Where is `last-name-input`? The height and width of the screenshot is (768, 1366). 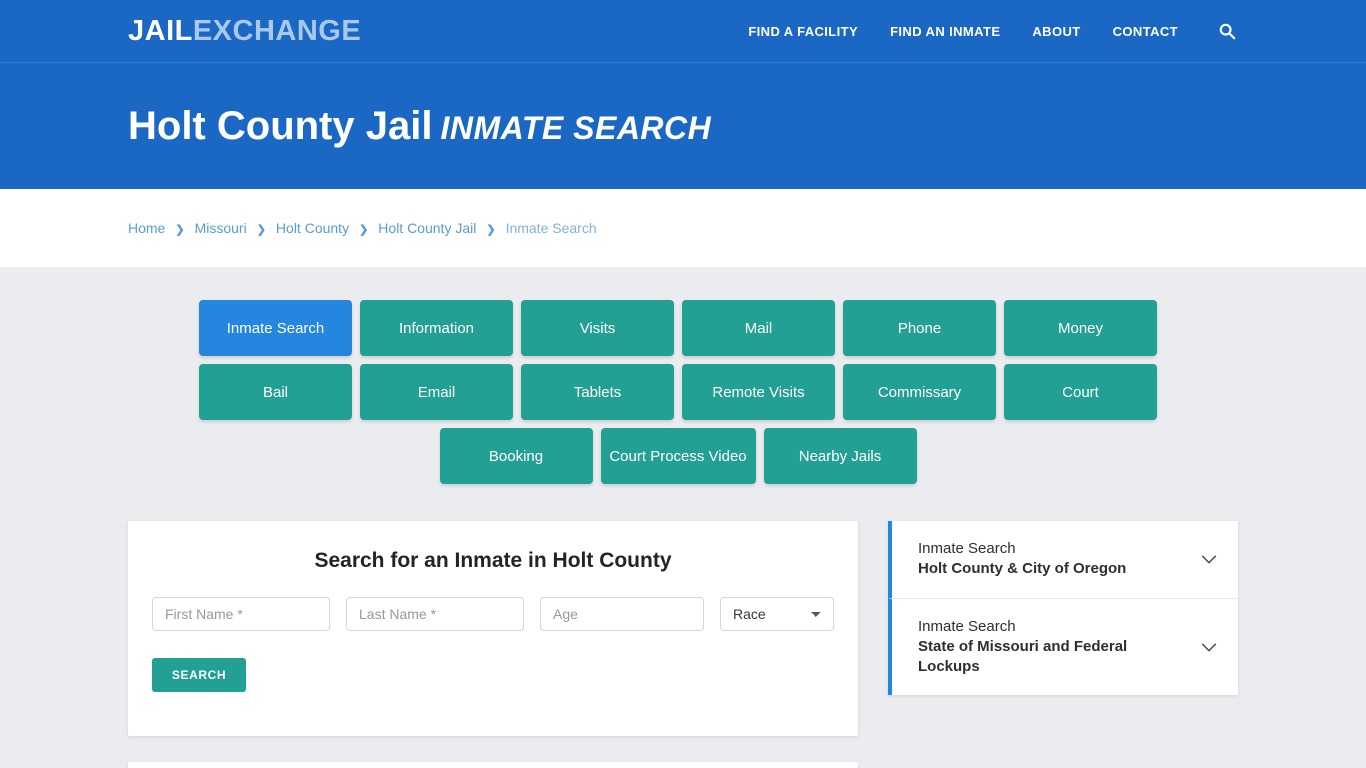
last-name-input is located at coordinates (435, 614).